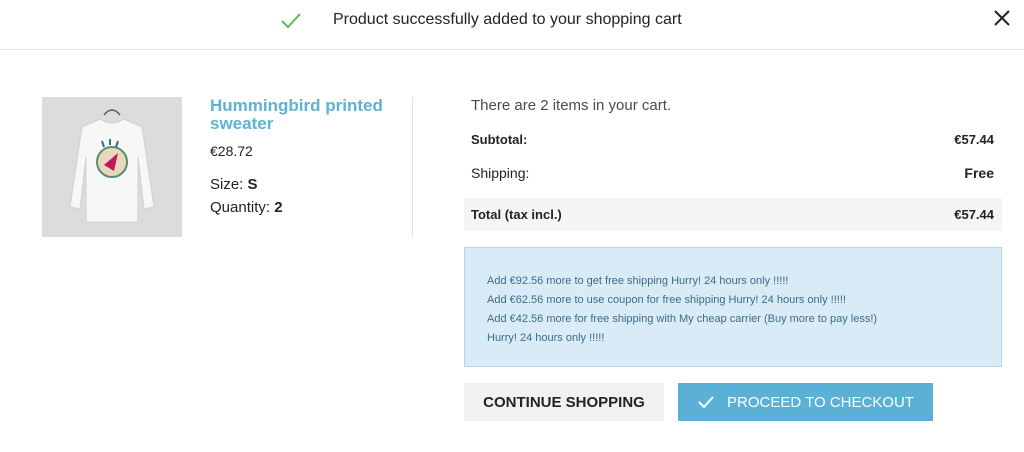 The width and height of the screenshot is (1024, 452). What do you see at coordinates (231, 151) in the screenshot?
I see `product-price: €28.72` at bounding box center [231, 151].